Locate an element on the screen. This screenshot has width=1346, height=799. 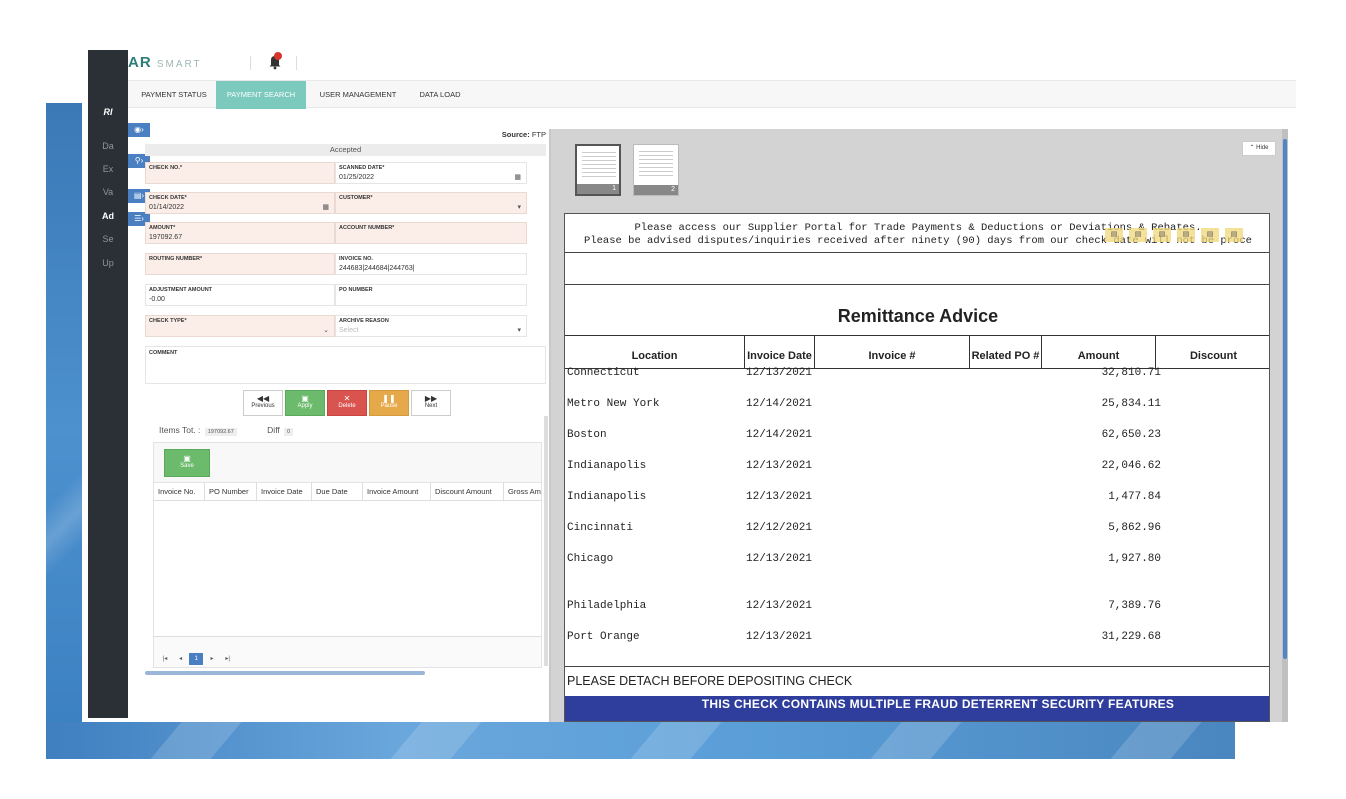
previous-button: ◀◀ Previous is located at coordinates (263, 403).